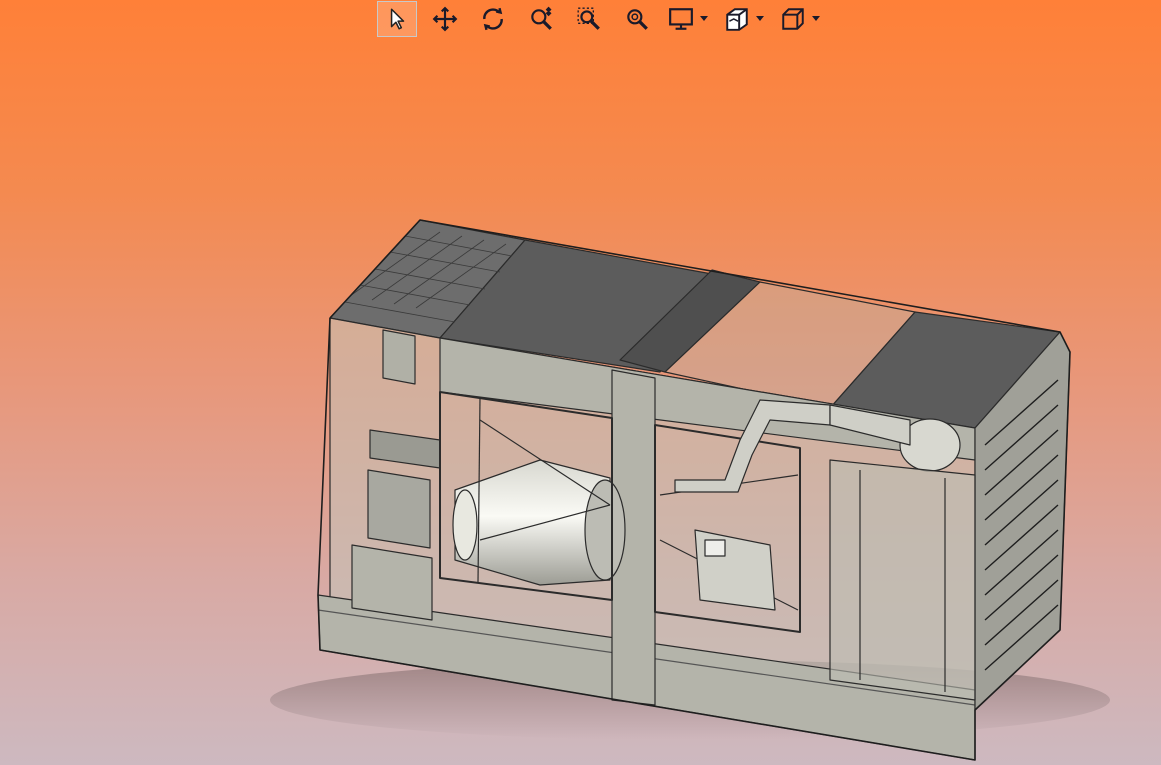  I want to click on view-orientation-caret, so click(816, 19).